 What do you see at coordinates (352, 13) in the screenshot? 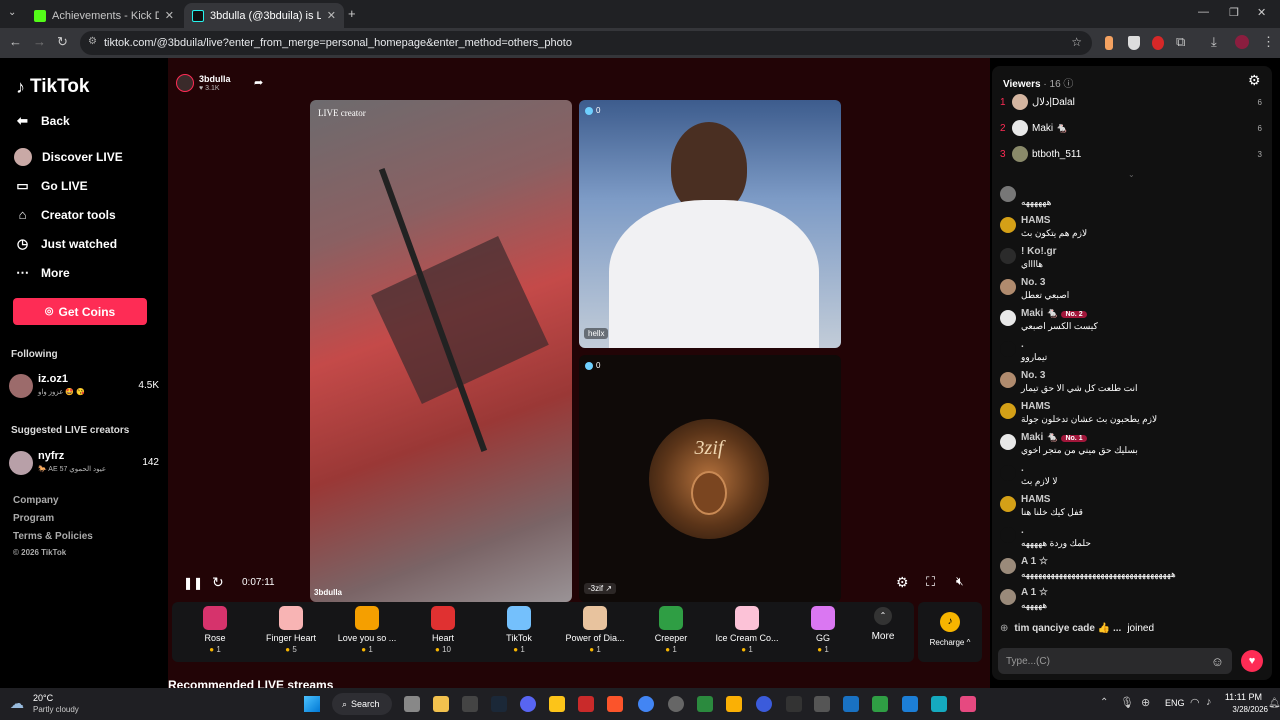
I see `new-tab-icon: +` at bounding box center [352, 13].